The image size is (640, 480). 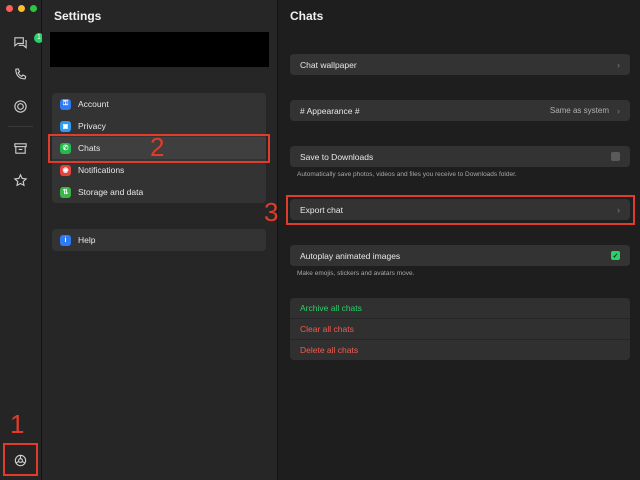 What do you see at coordinates (337, 156) in the screenshot?
I see `save-to-downloads-label: Save to Downloads` at bounding box center [337, 156].